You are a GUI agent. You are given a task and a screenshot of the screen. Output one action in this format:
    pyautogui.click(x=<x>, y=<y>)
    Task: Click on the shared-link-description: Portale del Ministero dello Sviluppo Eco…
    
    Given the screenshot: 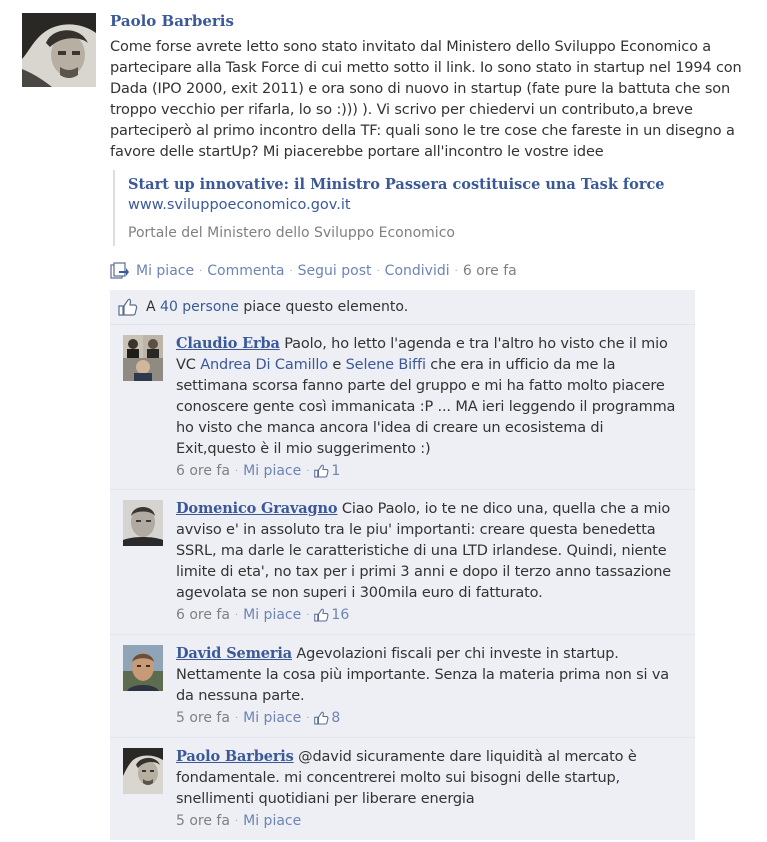 What is the action you would take?
    pyautogui.click(x=291, y=233)
    